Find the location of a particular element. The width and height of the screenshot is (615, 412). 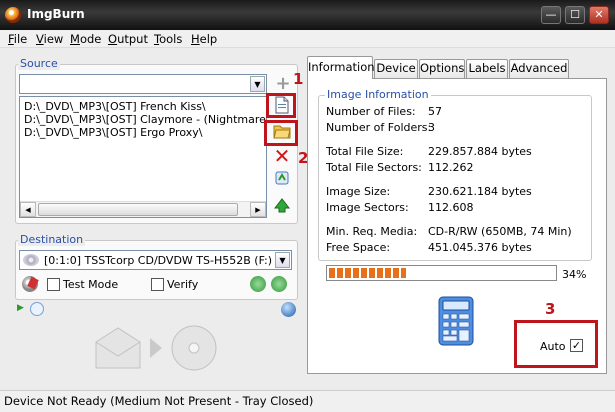

tab-options: Options is located at coordinates (442, 68).